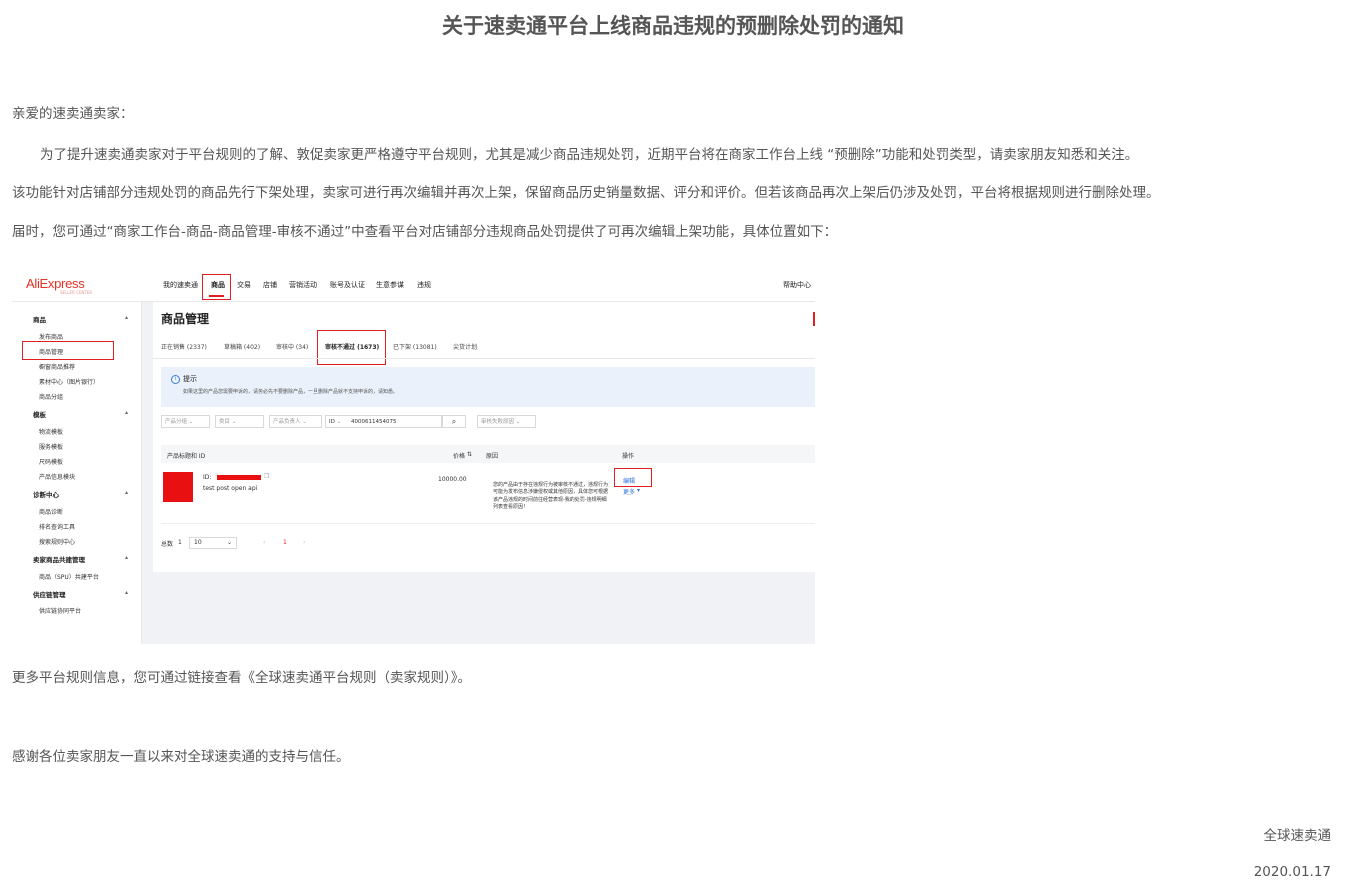  Describe the element at coordinates (57, 366) in the screenshot. I see `sidebar-item-showcase: 橱窗商品推荐` at that location.